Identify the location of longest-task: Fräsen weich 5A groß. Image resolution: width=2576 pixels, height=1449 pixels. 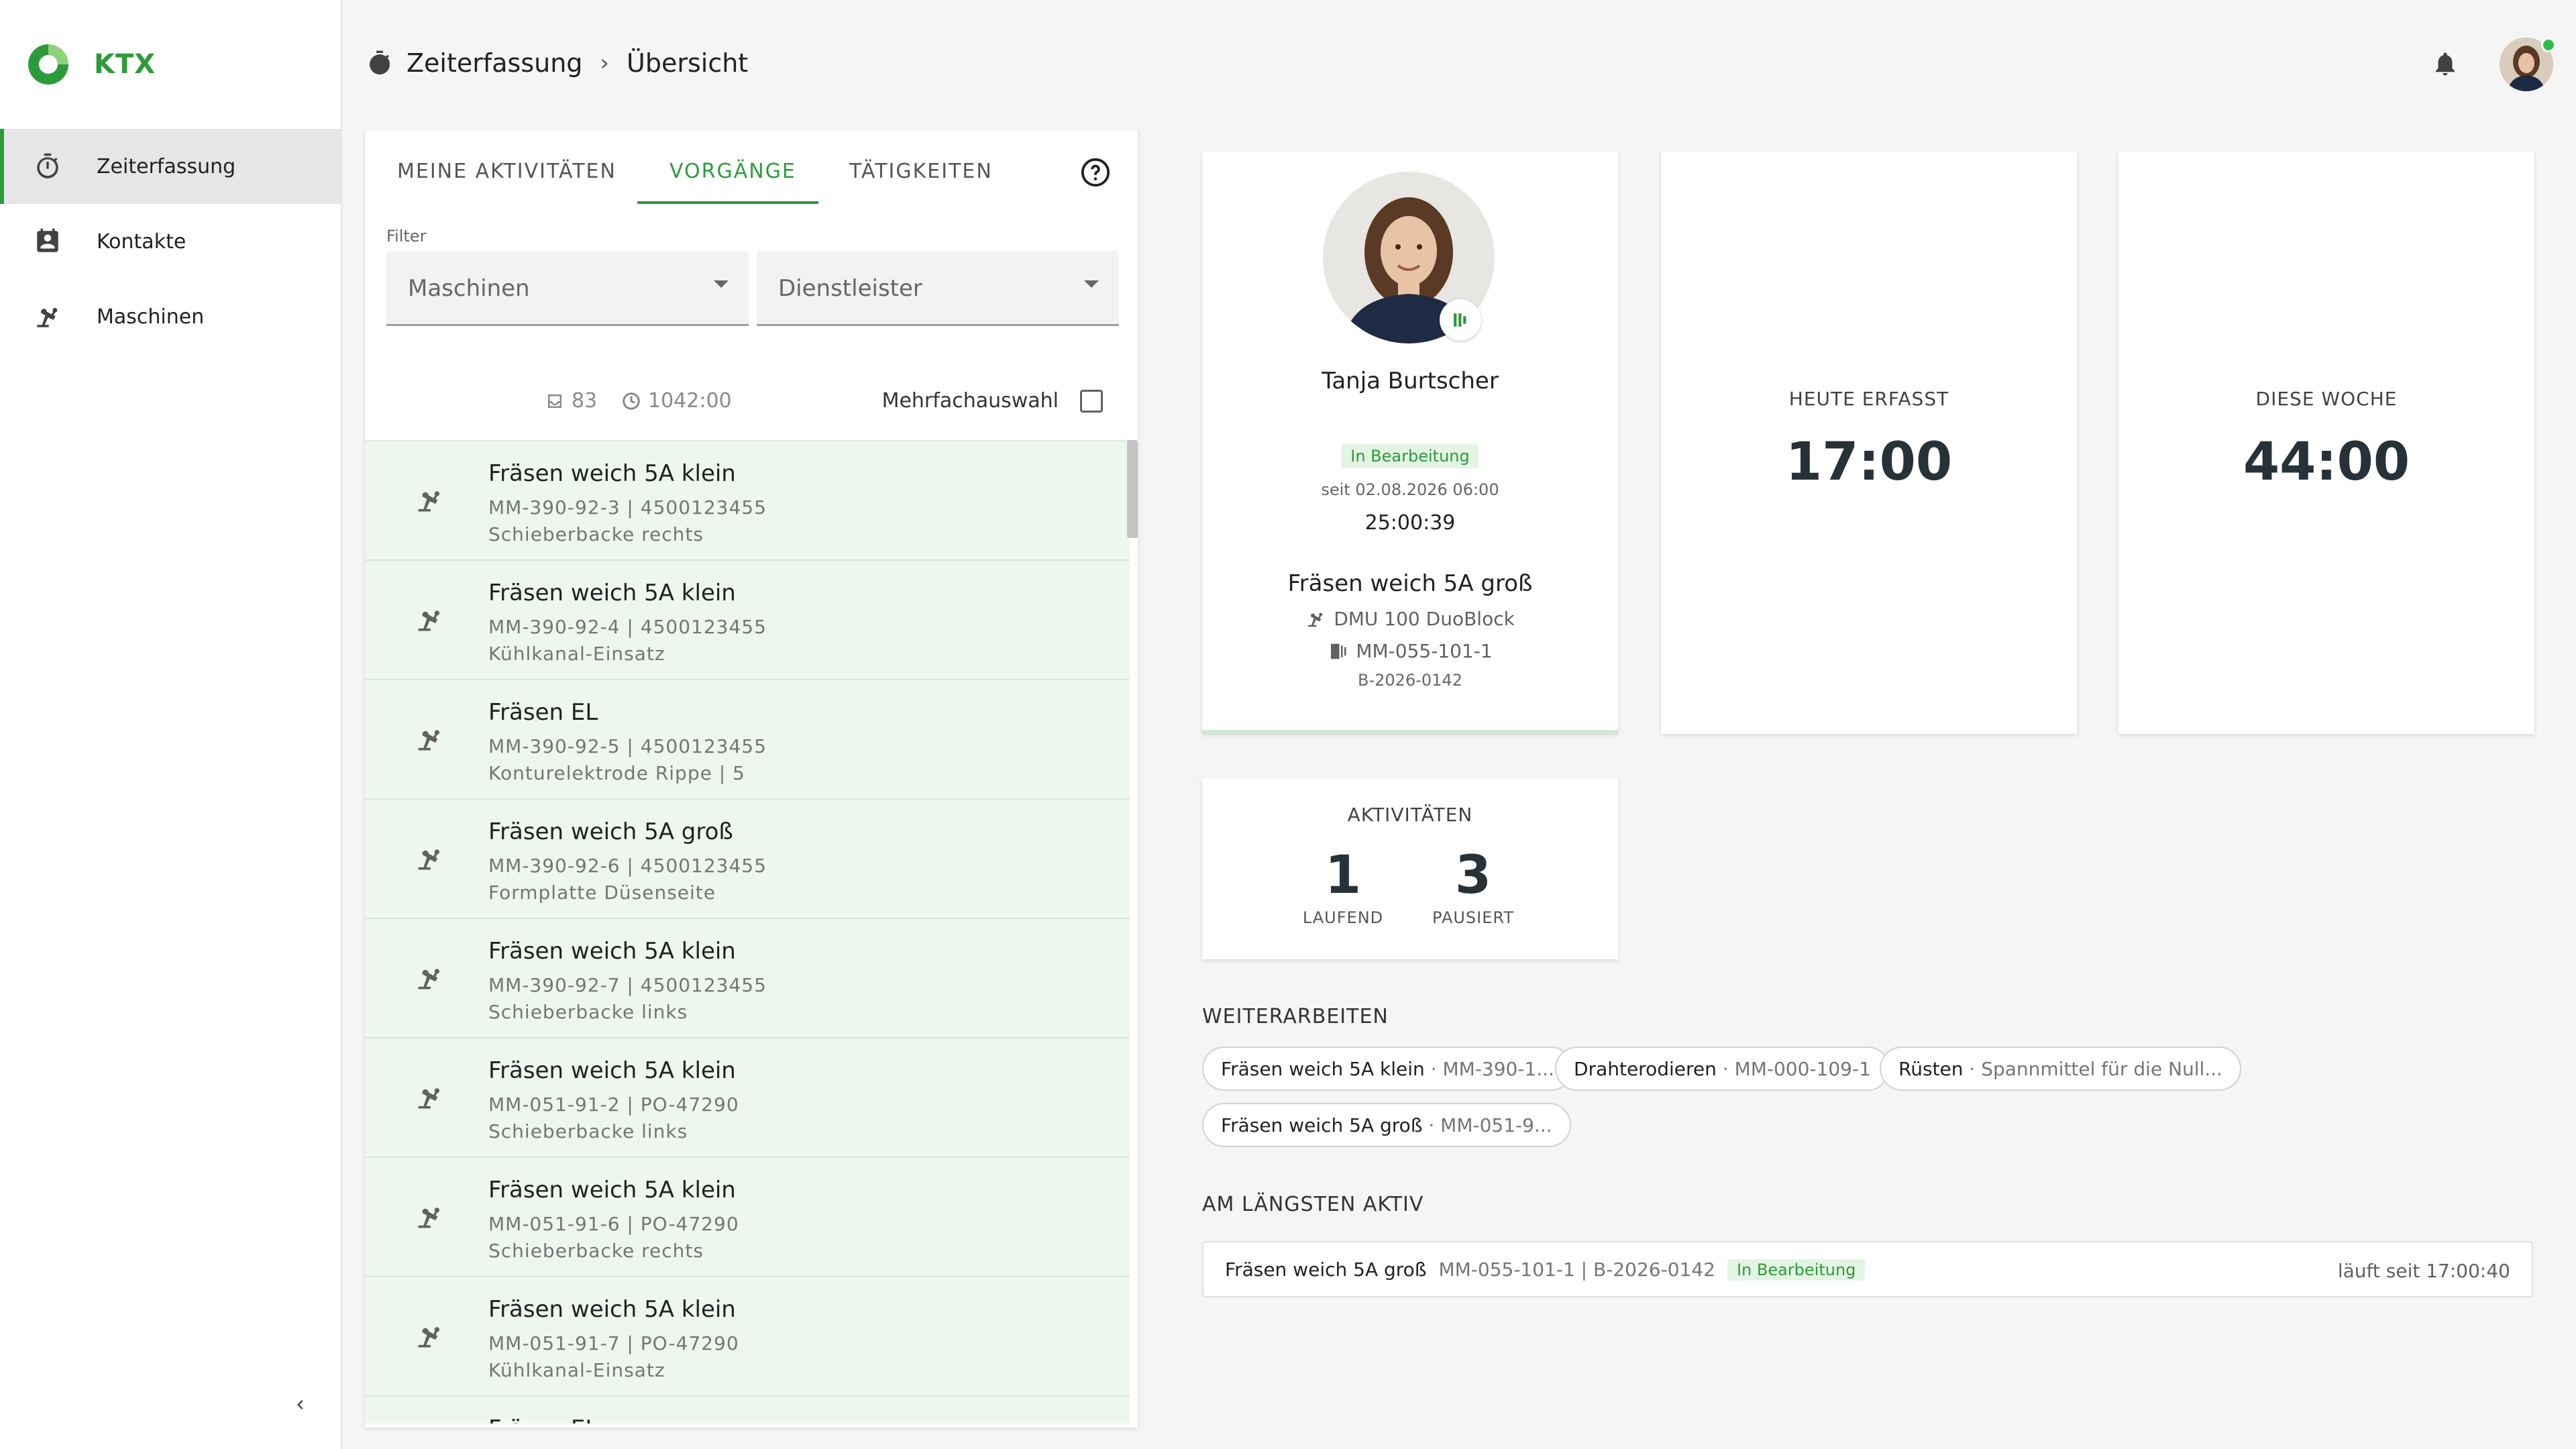
(1326, 1269).